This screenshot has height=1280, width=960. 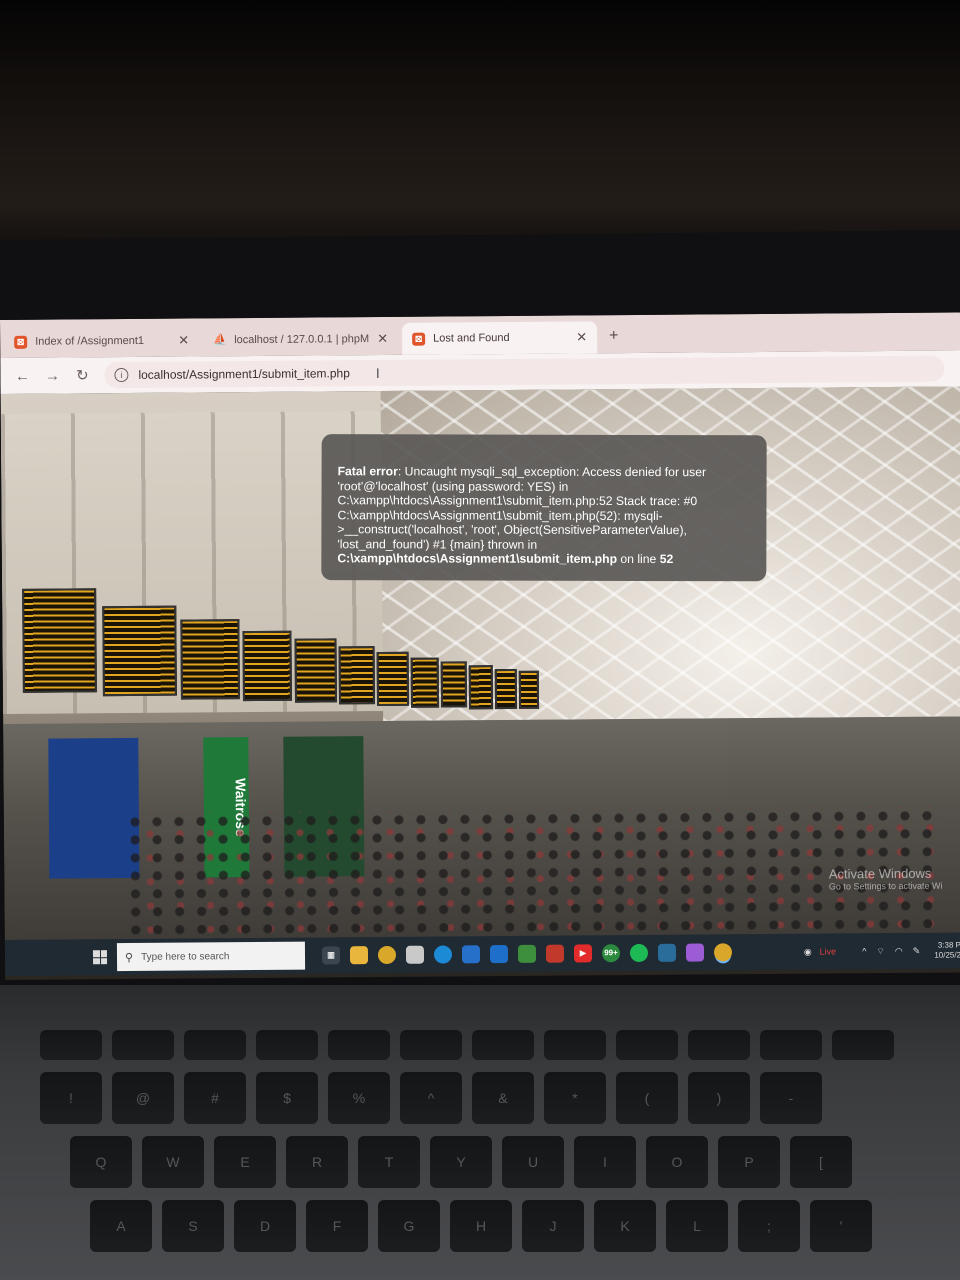 I want to click on tab-lost-and-found: ⊠ Lost and Found ✕, so click(x=500, y=338).